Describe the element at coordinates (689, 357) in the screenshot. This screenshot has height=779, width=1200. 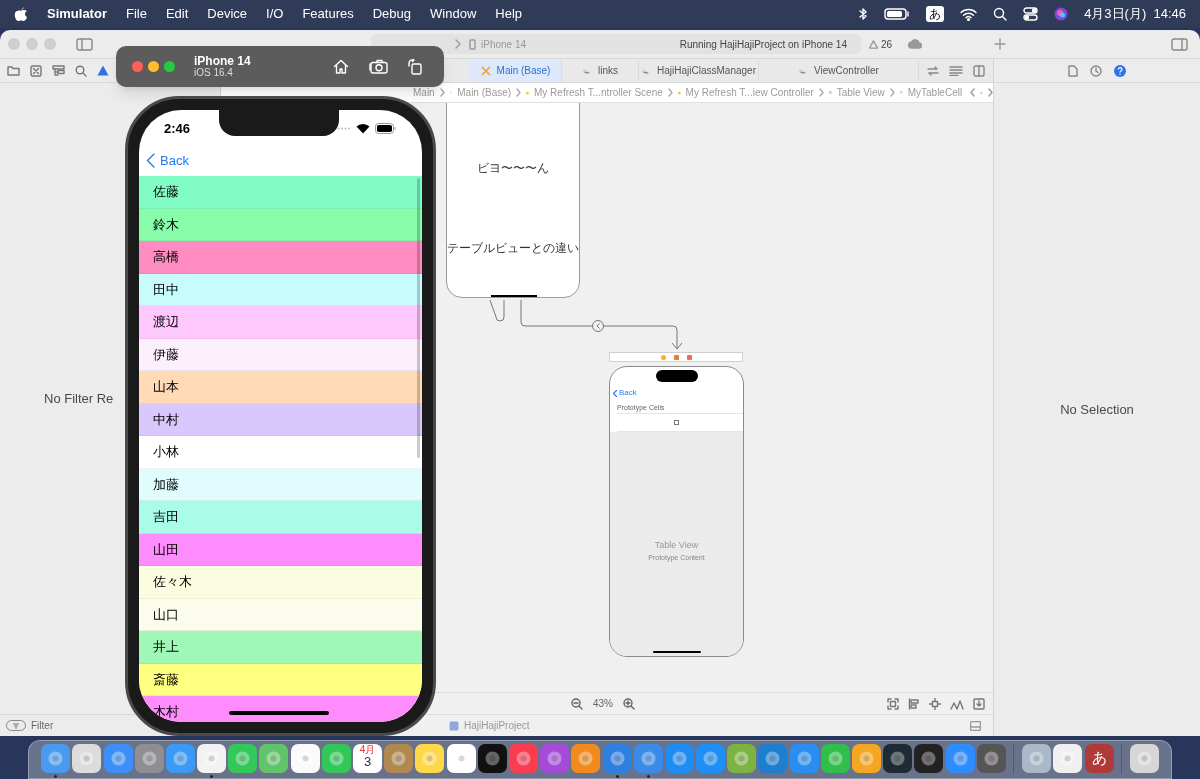
I see `exit-icon` at that location.